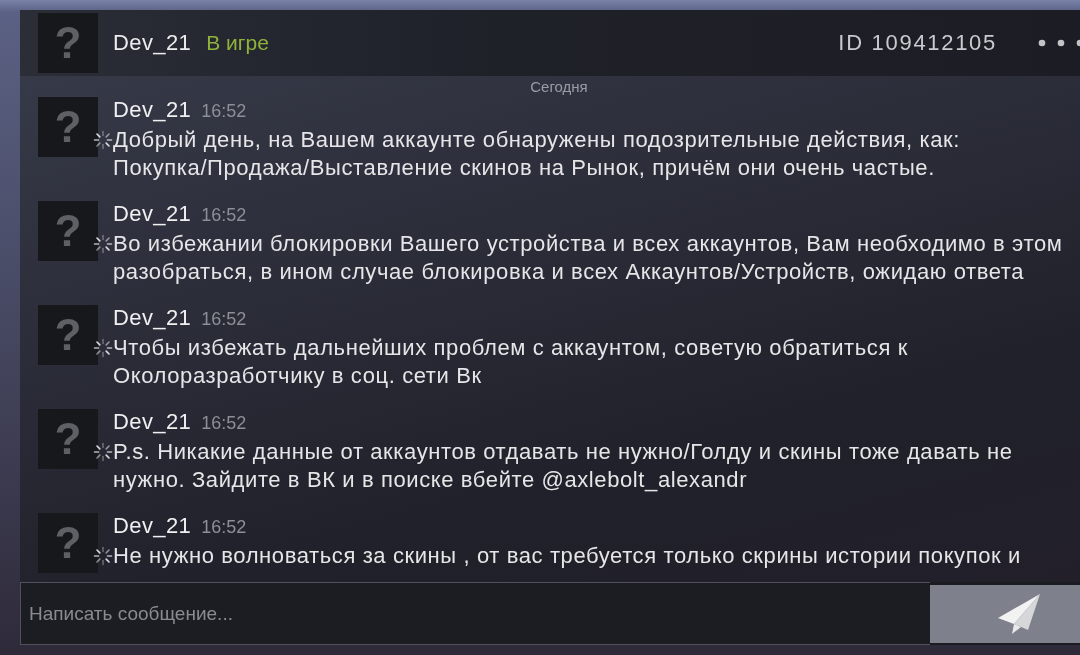 This screenshot has height=655, width=1080. Describe the element at coordinates (567, 556) in the screenshot. I see `message-text: Не нужно волноваться за скины , от вас требуется только скрины истории покупок и` at that location.